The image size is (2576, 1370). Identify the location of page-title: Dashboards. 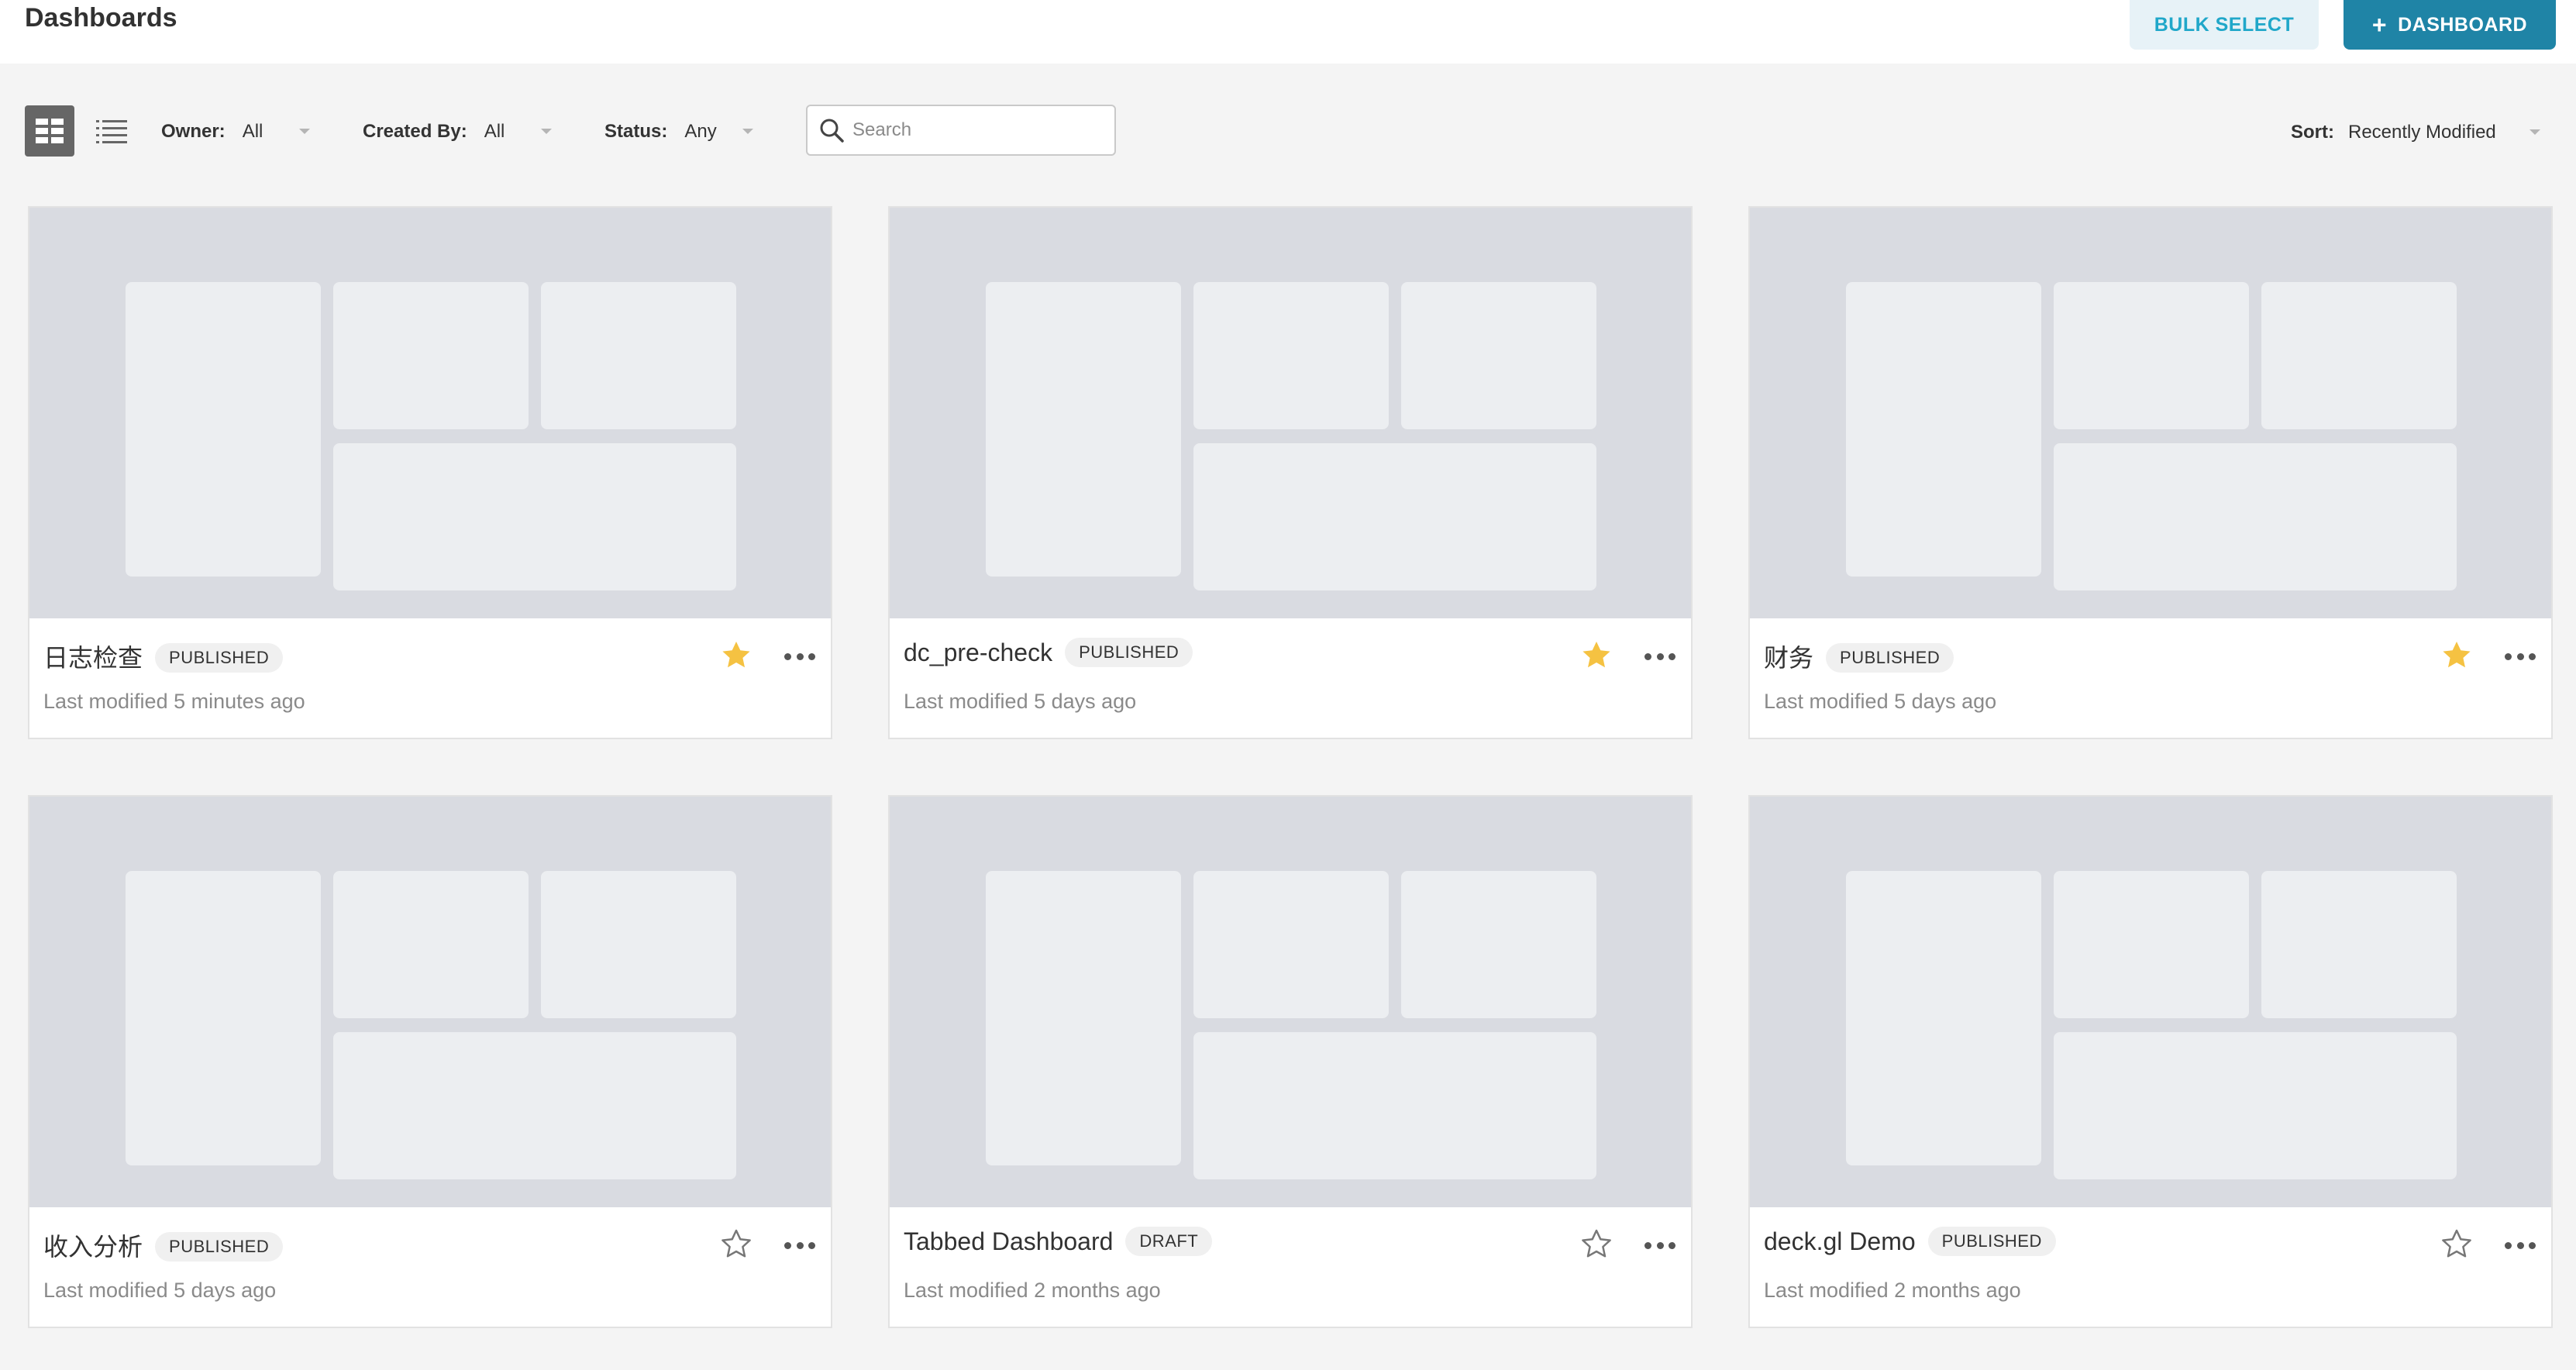
(101, 18).